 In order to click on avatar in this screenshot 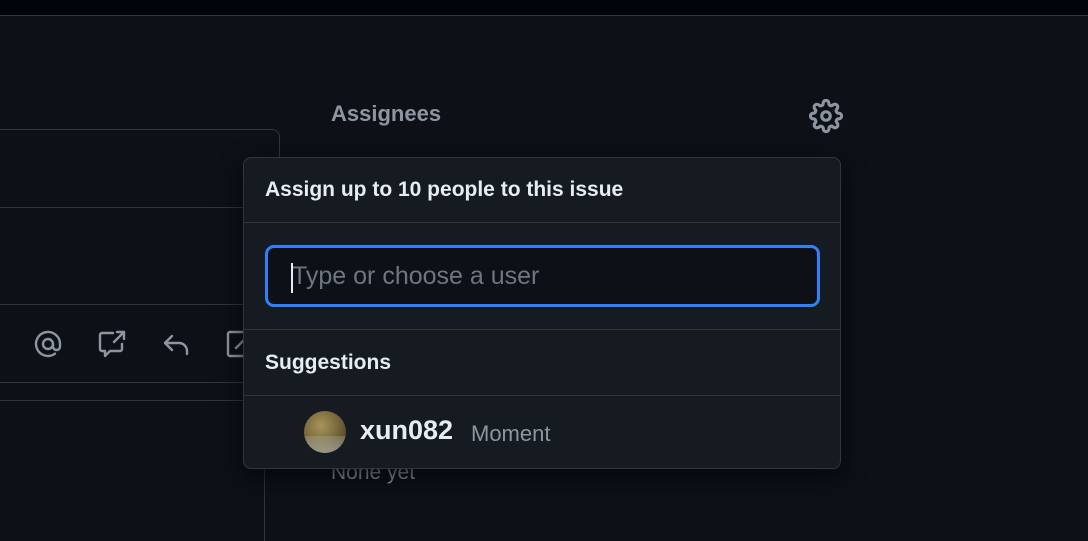, I will do `click(325, 432)`.